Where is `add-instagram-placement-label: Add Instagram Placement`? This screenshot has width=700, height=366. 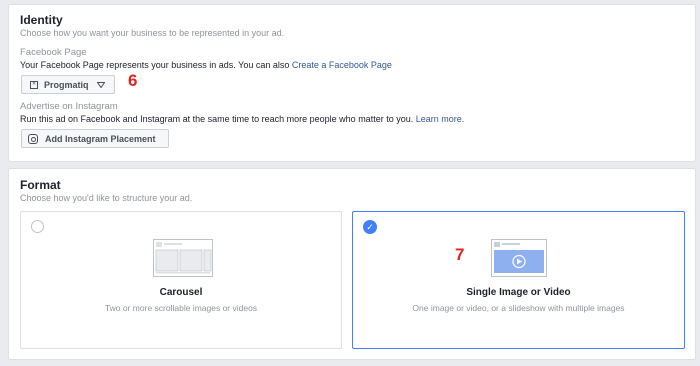
add-instagram-placement-label: Add Instagram Placement is located at coordinates (100, 138).